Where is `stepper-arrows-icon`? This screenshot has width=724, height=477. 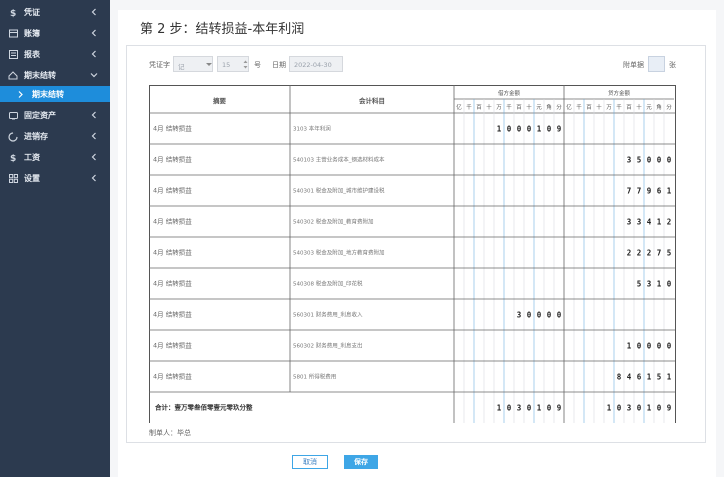
stepper-arrows-icon is located at coordinates (245, 64).